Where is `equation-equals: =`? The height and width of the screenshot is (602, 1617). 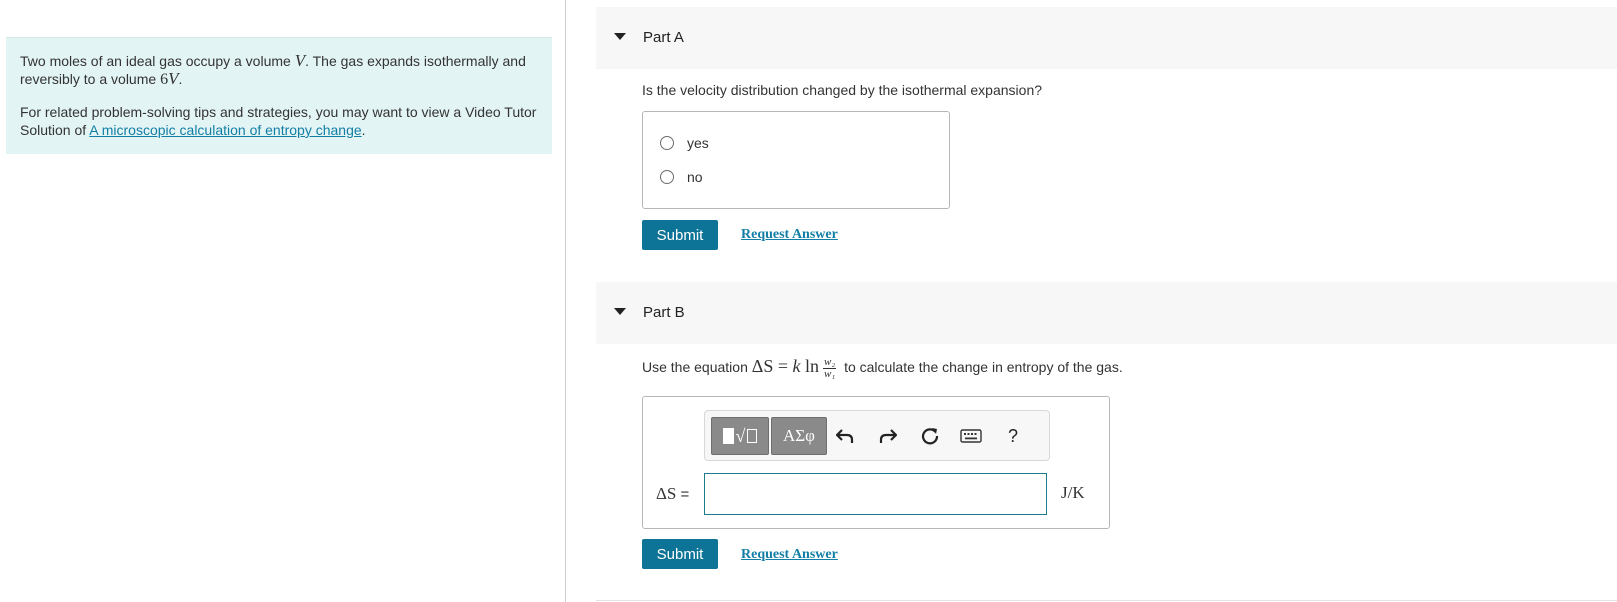
equation-equals: = is located at coordinates (783, 366).